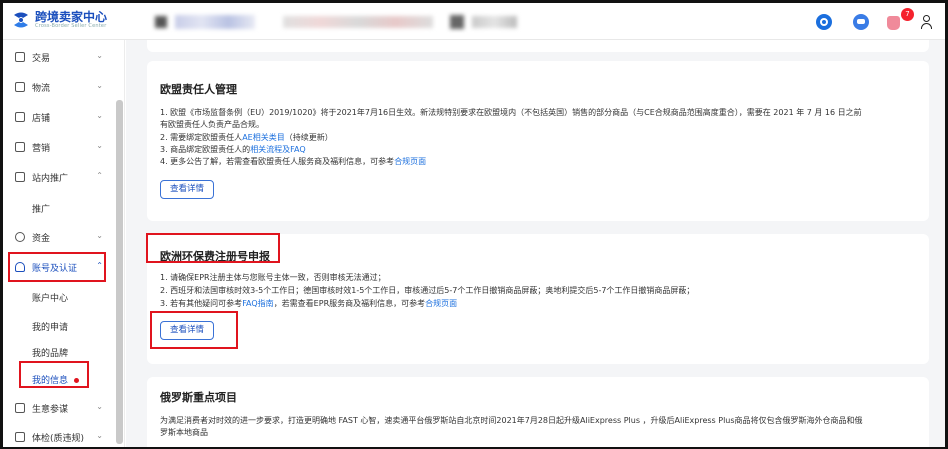 Image resolution: width=948 pixels, height=449 pixels. What do you see at coordinates (258, 303) in the screenshot?
I see `faq-guide-link: FAQ指南` at bounding box center [258, 303].